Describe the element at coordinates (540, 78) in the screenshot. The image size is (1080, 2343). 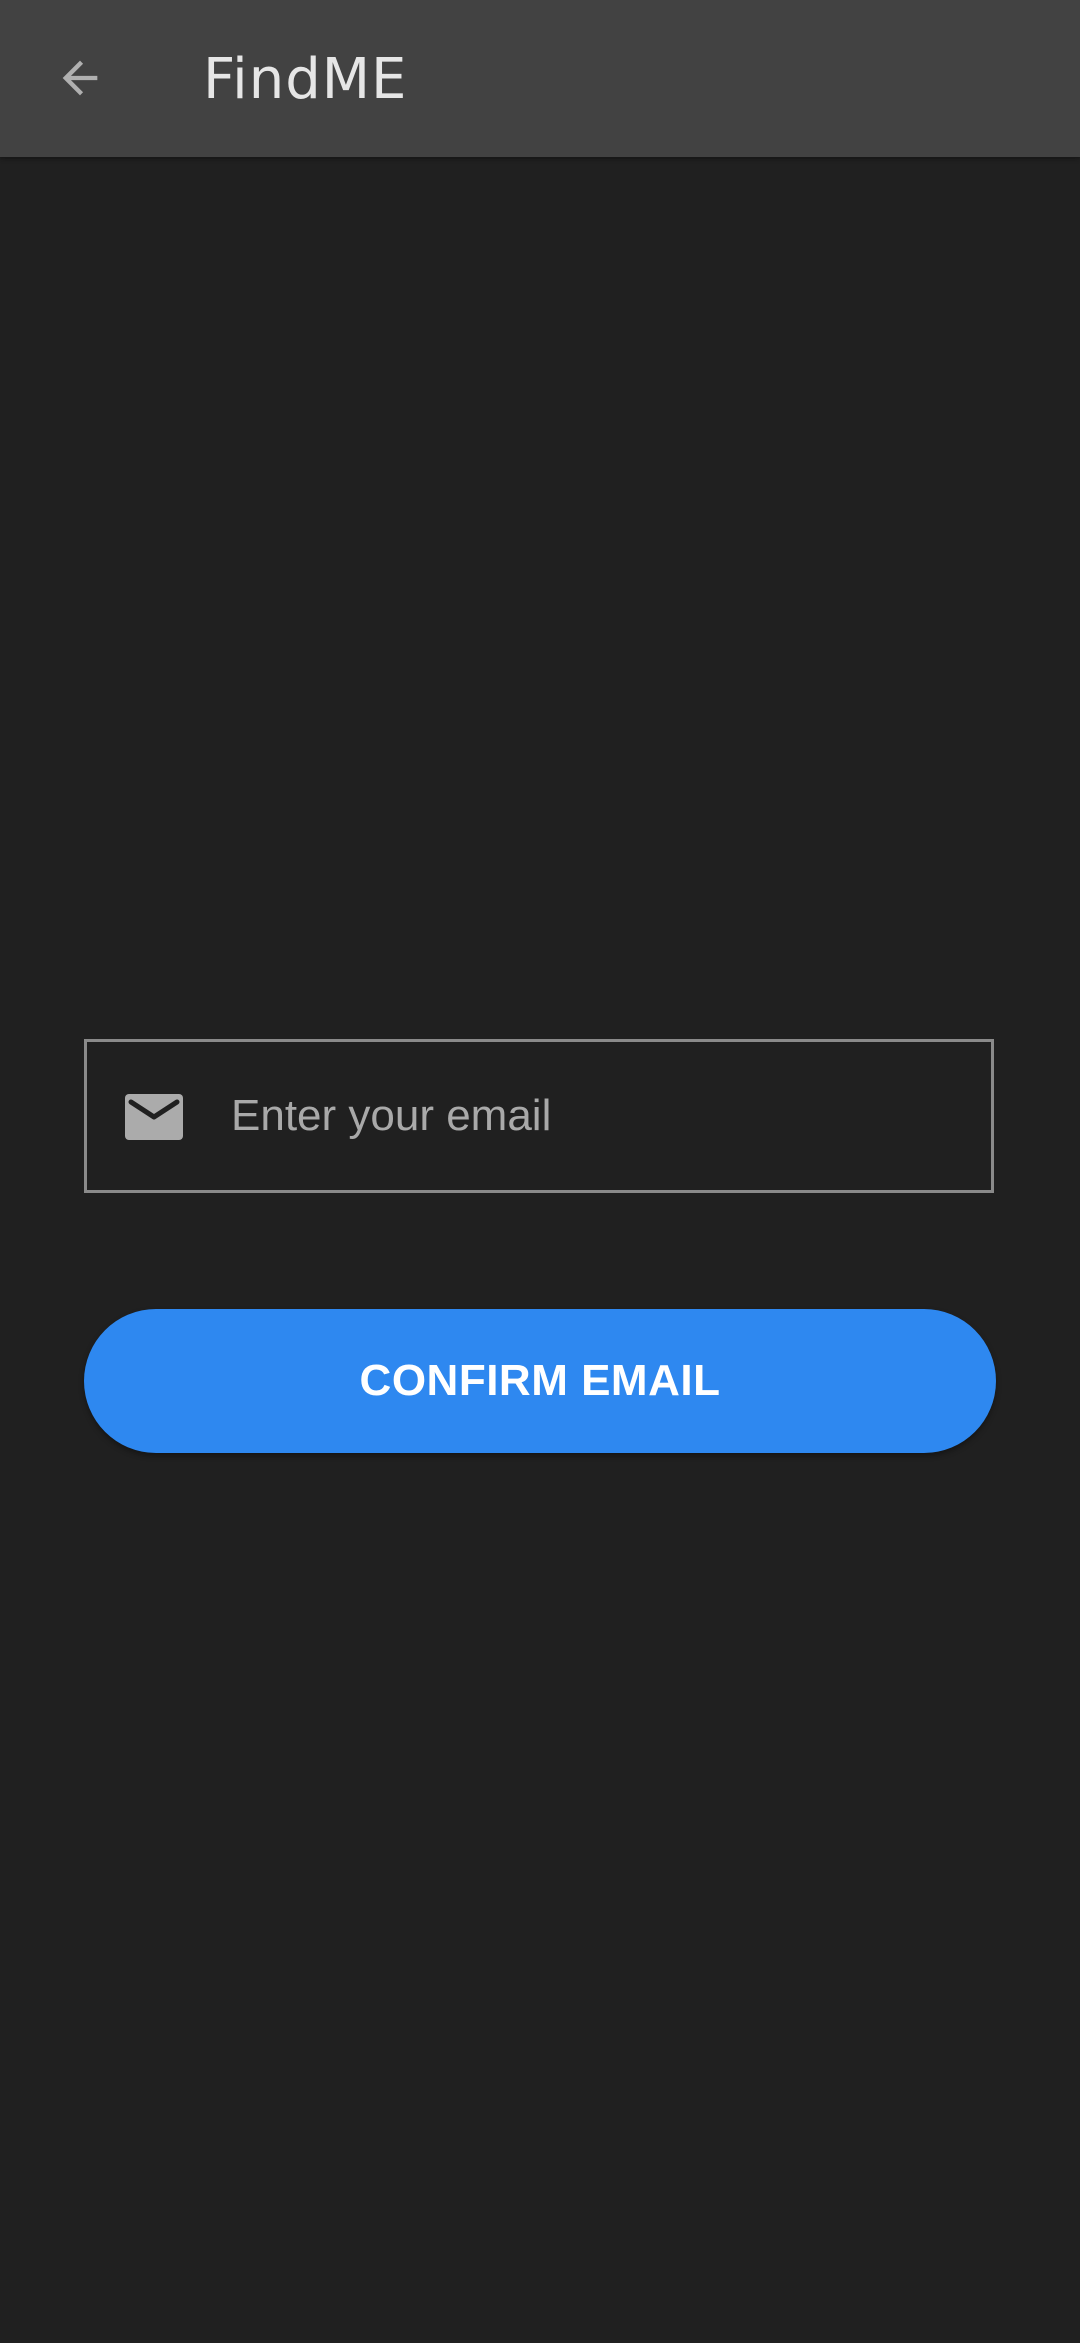
I see `app-bar: FindME` at that location.